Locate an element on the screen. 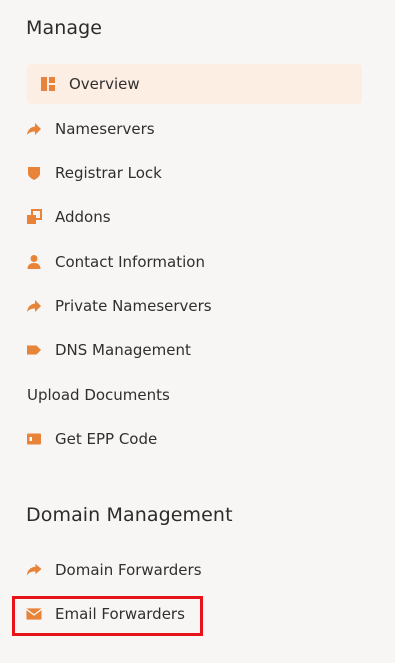  menu-item-private-nameservers: Private Nameservers is located at coordinates (119, 306).